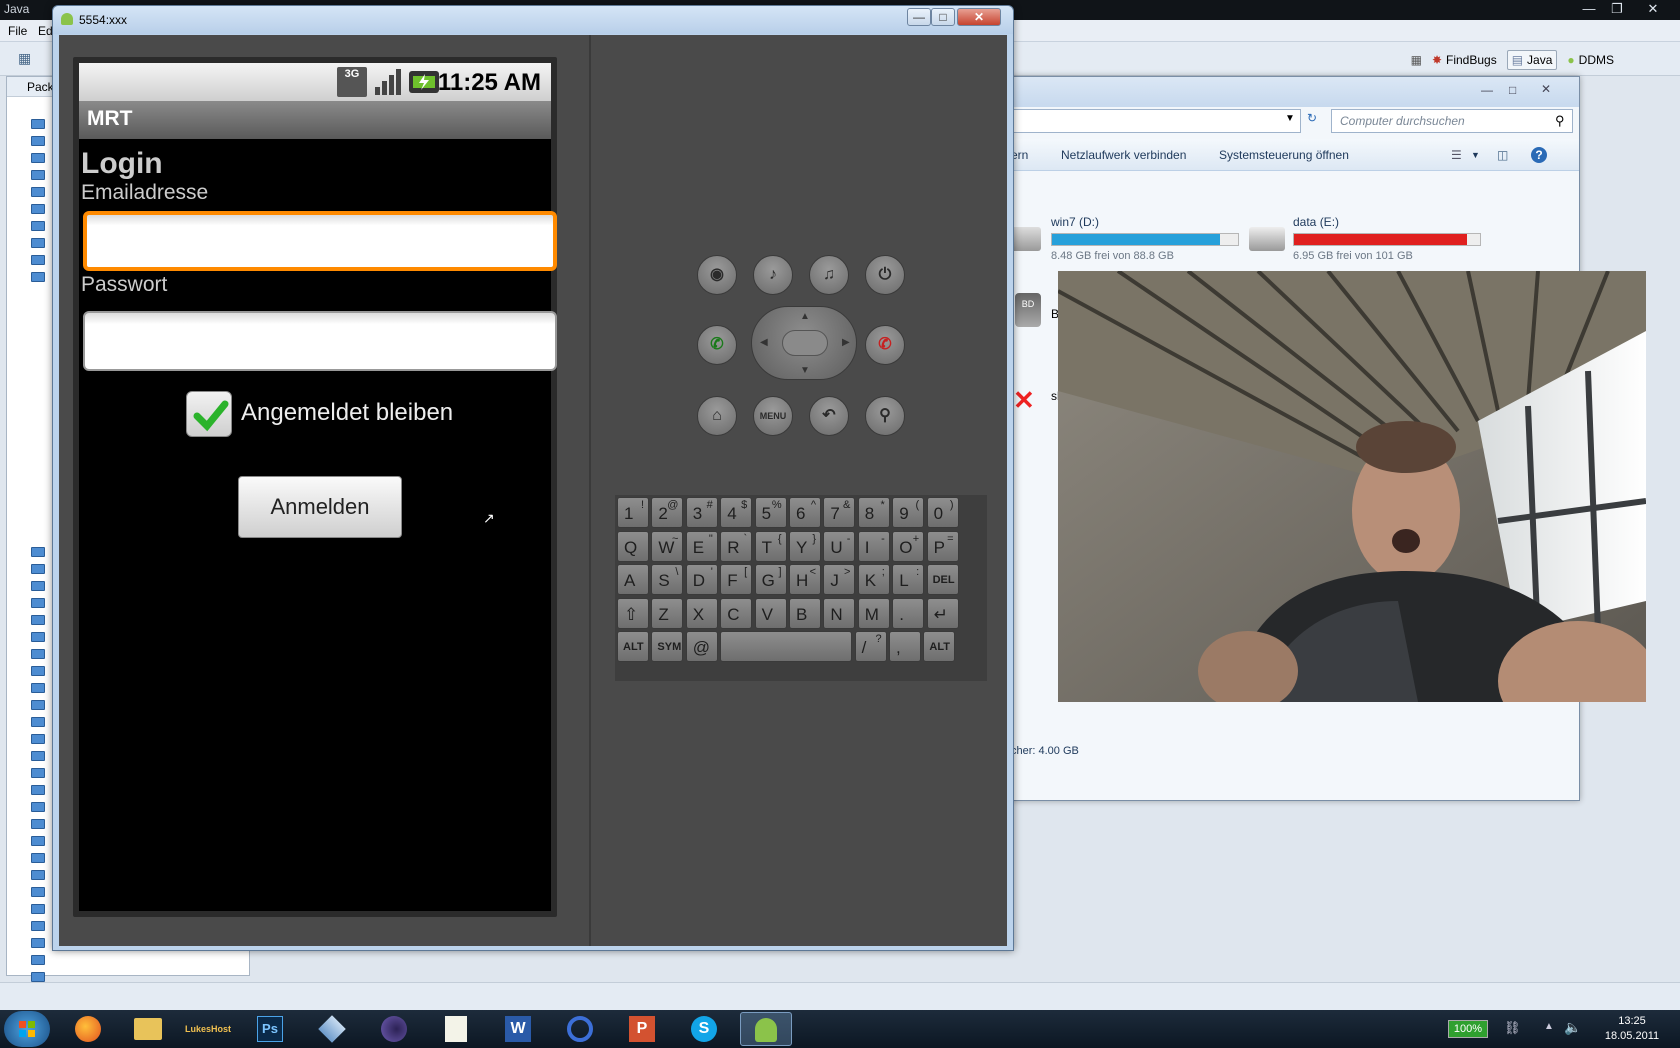 The image size is (1680, 1048). What do you see at coordinates (766, 1029) in the screenshot?
I see `taskbar-android-emulator` at bounding box center [766, 1029].